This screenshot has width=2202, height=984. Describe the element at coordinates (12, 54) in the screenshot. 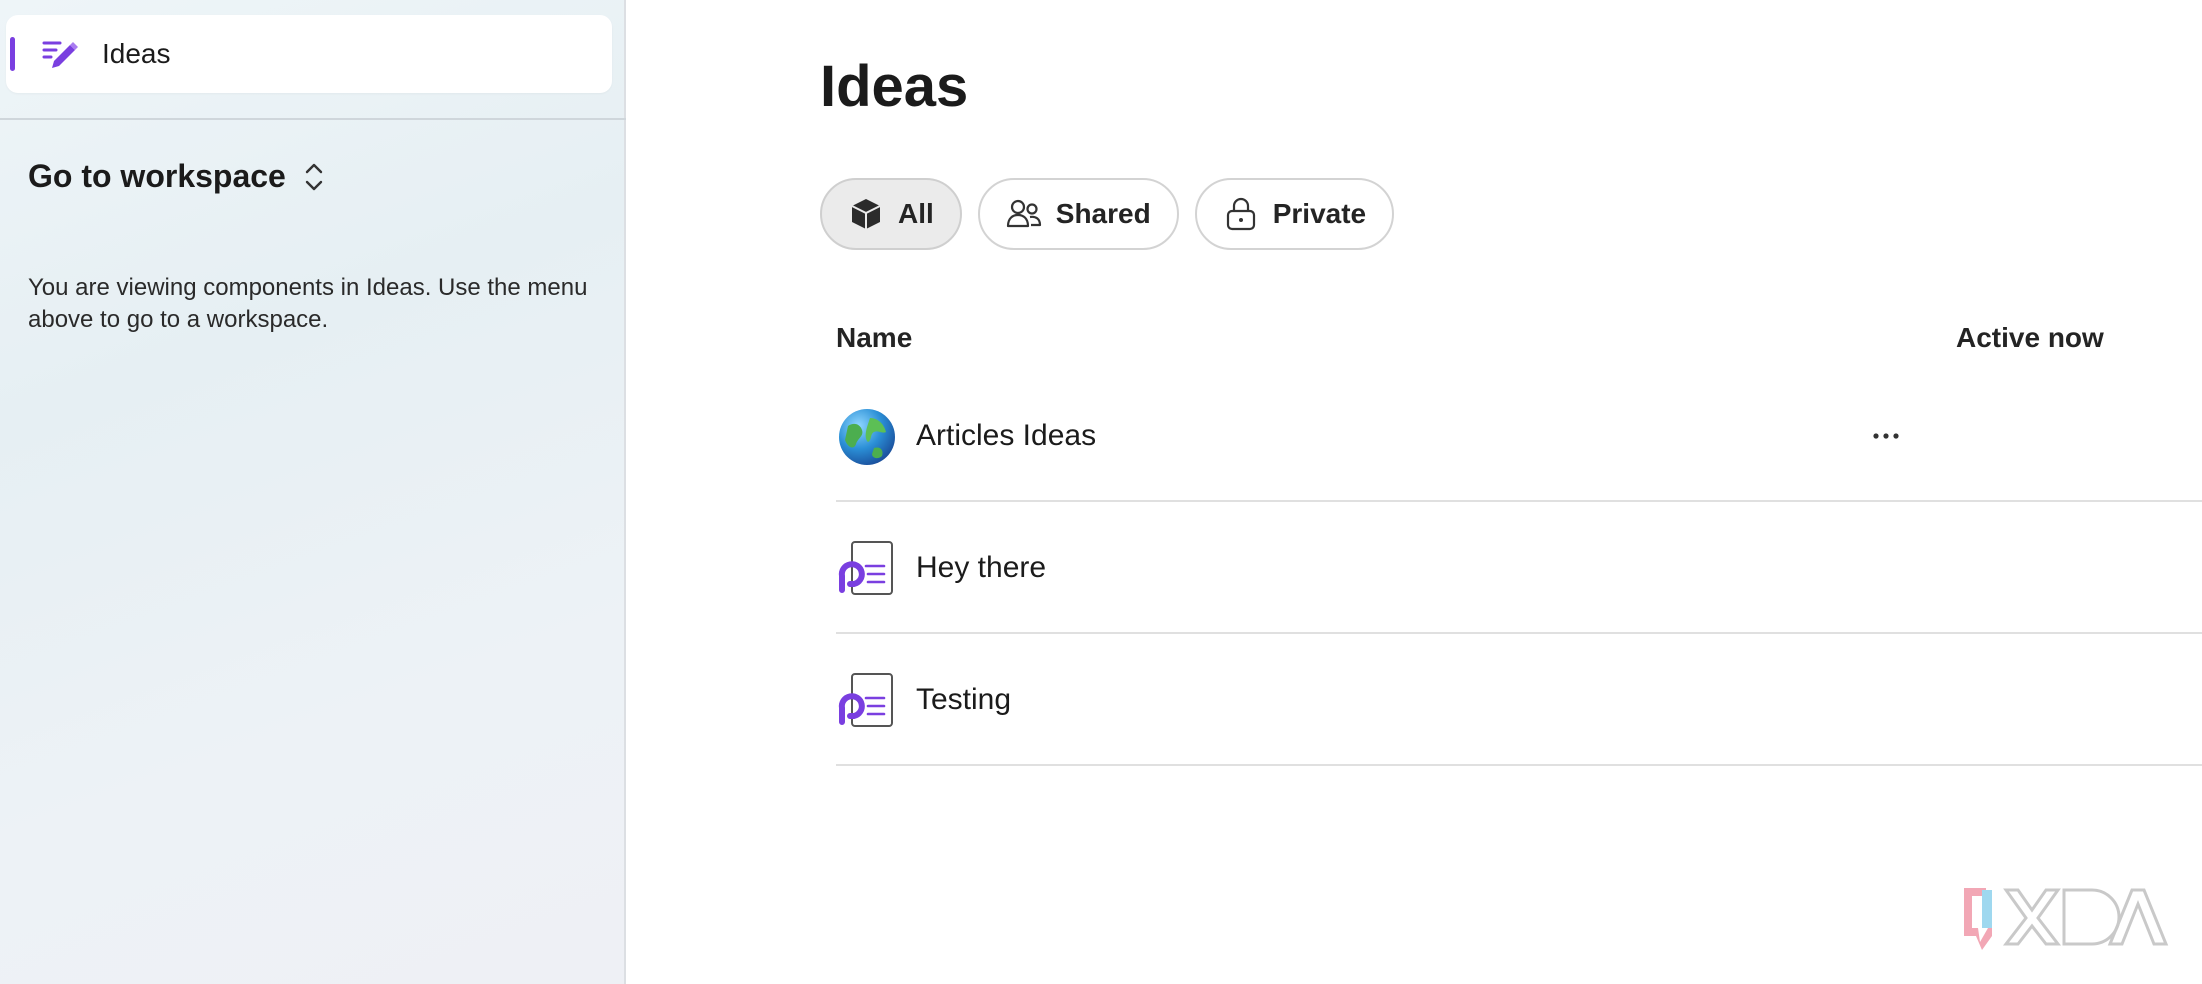

I see `selected-indicator` at that location.